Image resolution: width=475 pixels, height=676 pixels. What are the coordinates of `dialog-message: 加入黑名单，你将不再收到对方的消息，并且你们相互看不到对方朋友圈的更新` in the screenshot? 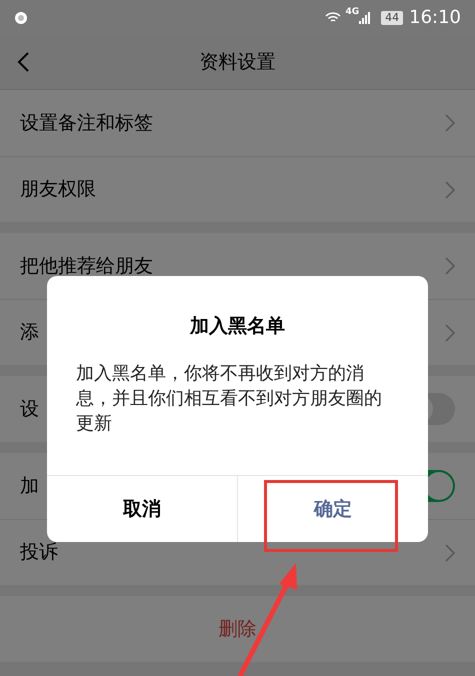 It's located at (229, 399).